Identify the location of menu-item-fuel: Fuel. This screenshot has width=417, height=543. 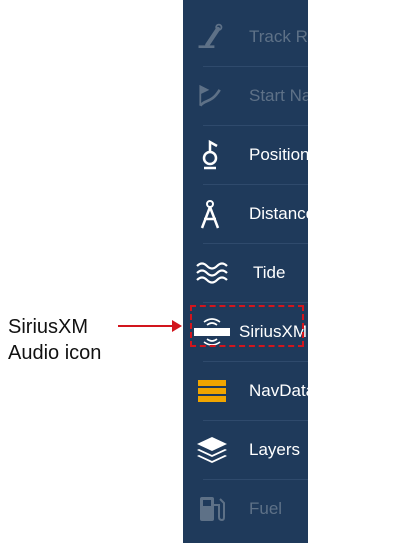
(245, 509).